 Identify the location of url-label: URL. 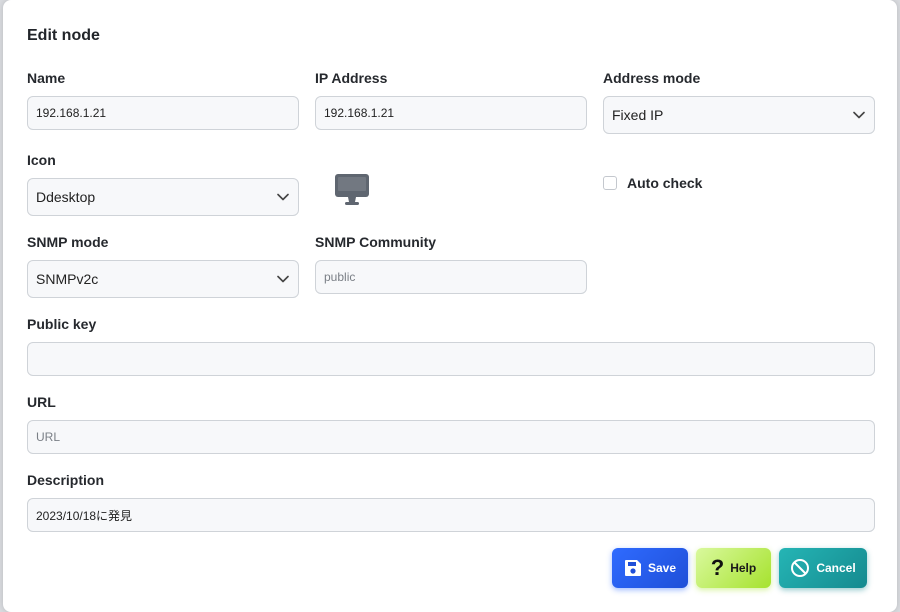
(41, 402).